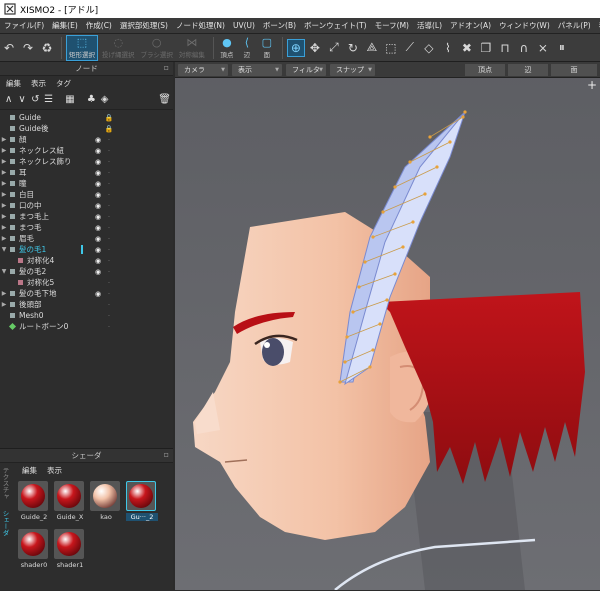 The width and height of the screenshot is (600, 591). I want to click on node-row: ▶ 髪の毛下地 ◉ ·, so click(86, 293).